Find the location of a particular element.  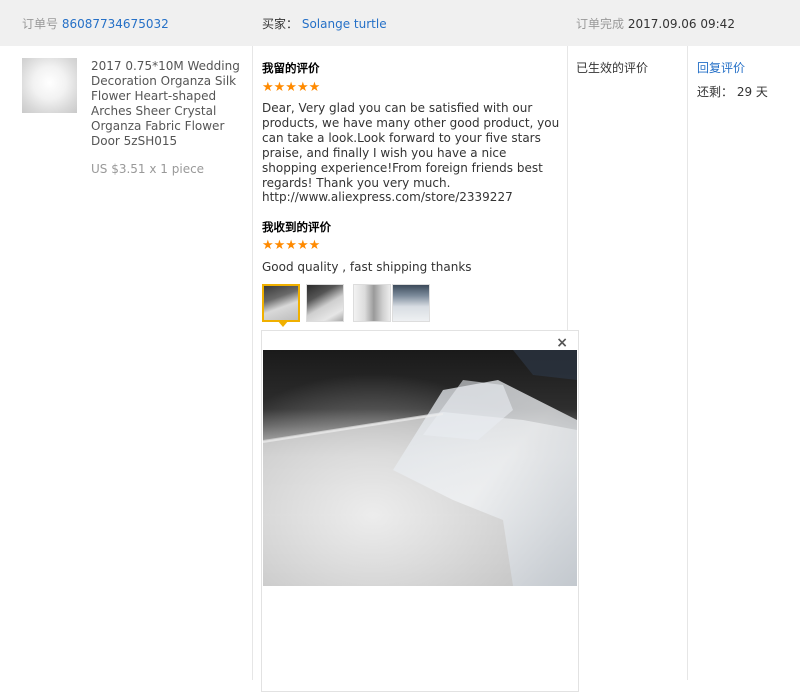

preview-pointer is located at coordinates (283, 323).